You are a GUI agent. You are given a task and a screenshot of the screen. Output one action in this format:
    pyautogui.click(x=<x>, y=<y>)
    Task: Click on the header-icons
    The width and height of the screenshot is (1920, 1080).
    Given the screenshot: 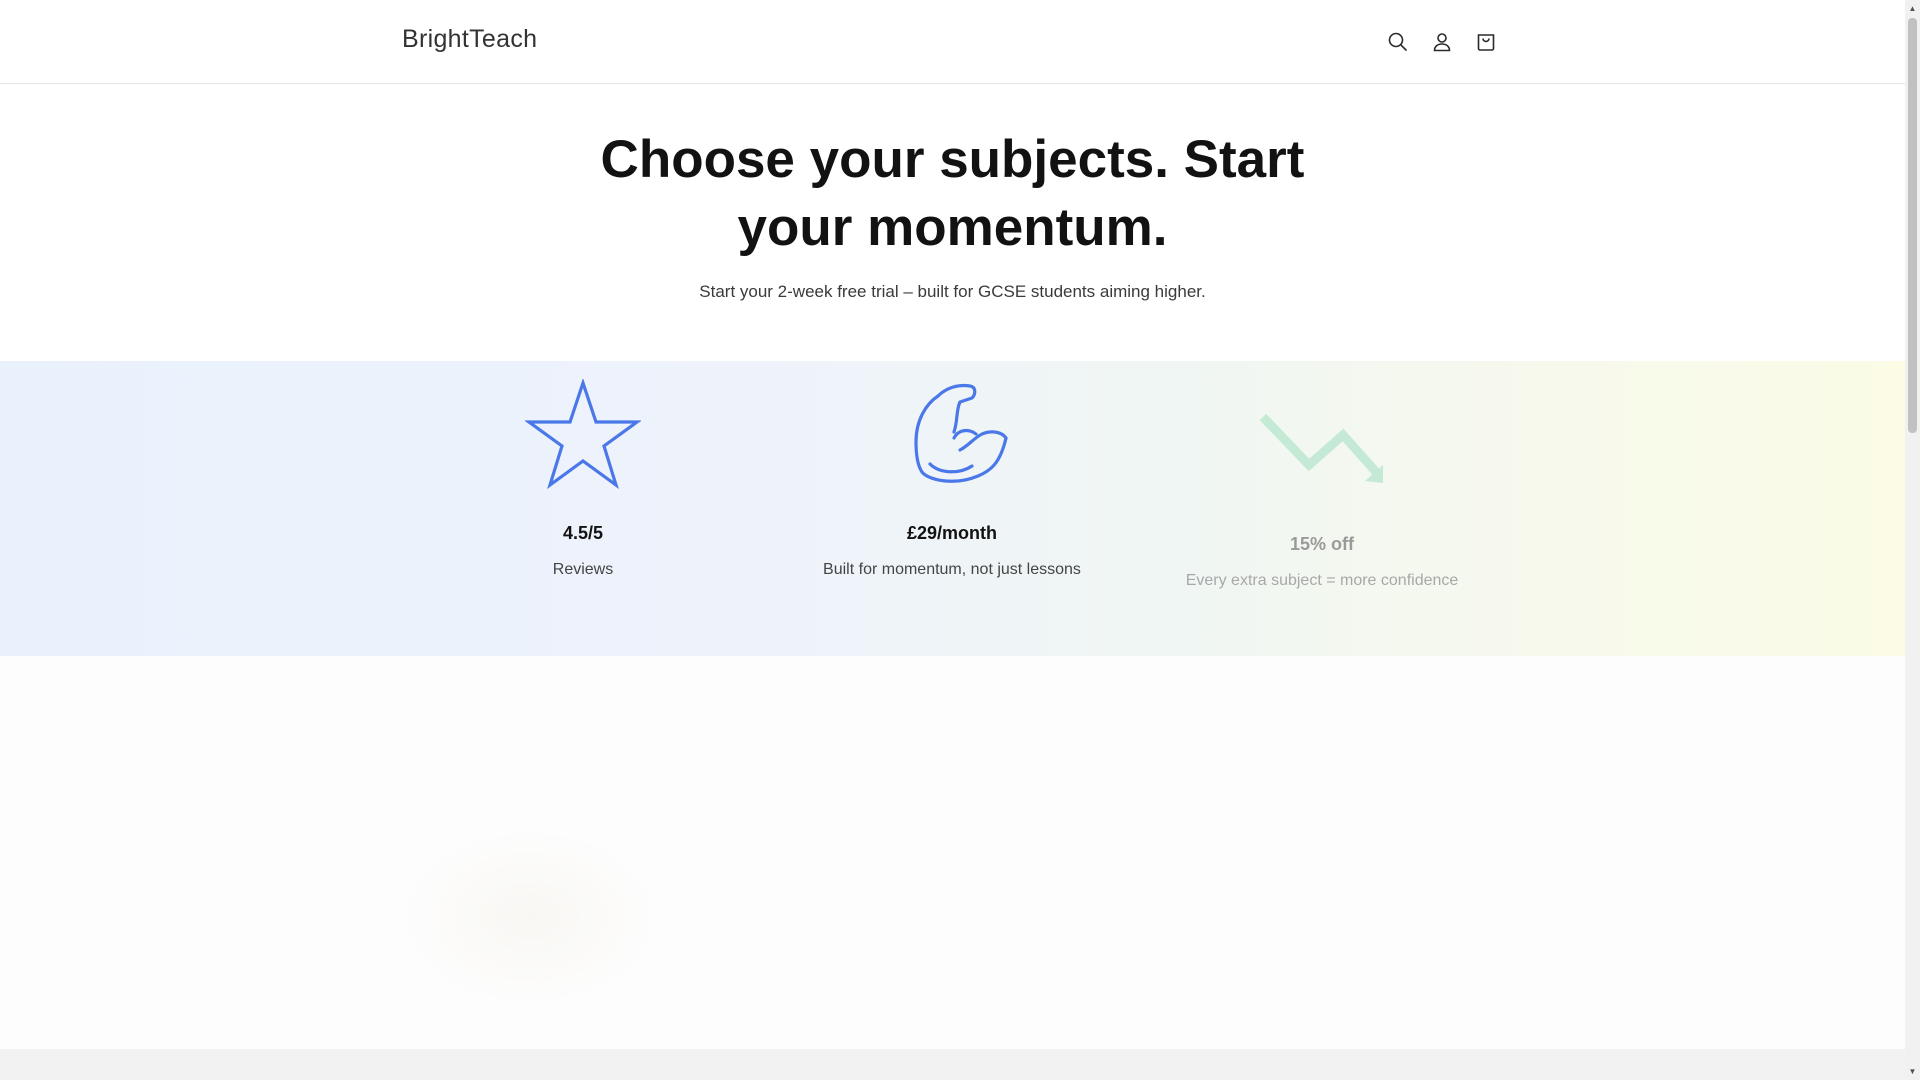 What is the action you would take?
    pyautogui.click(x=1442, y=42)
    